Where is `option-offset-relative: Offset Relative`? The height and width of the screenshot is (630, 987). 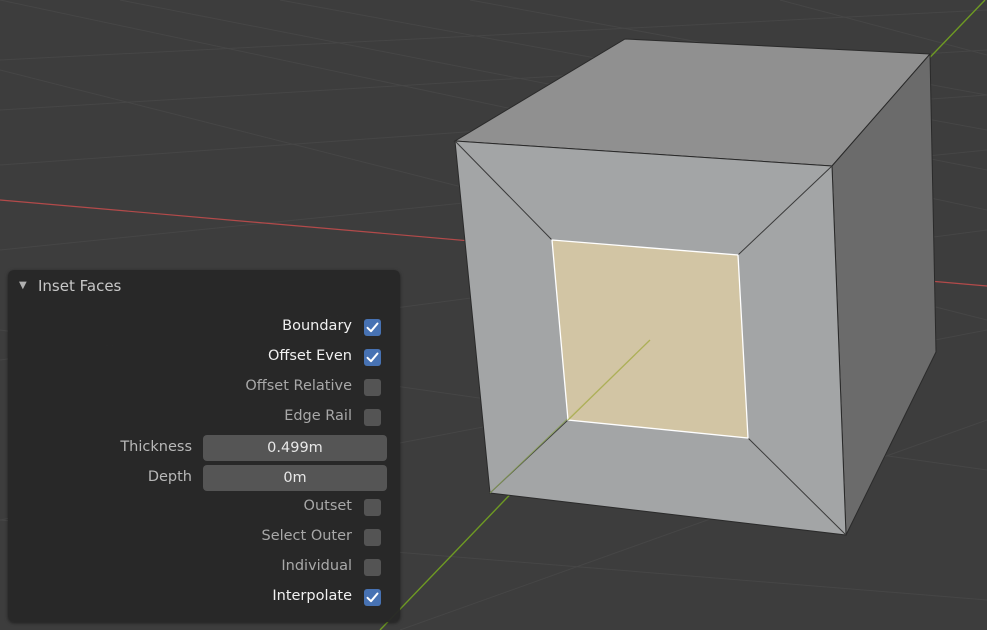 option-offset-relative: Offset Relative is located at coordinates (204, 387).